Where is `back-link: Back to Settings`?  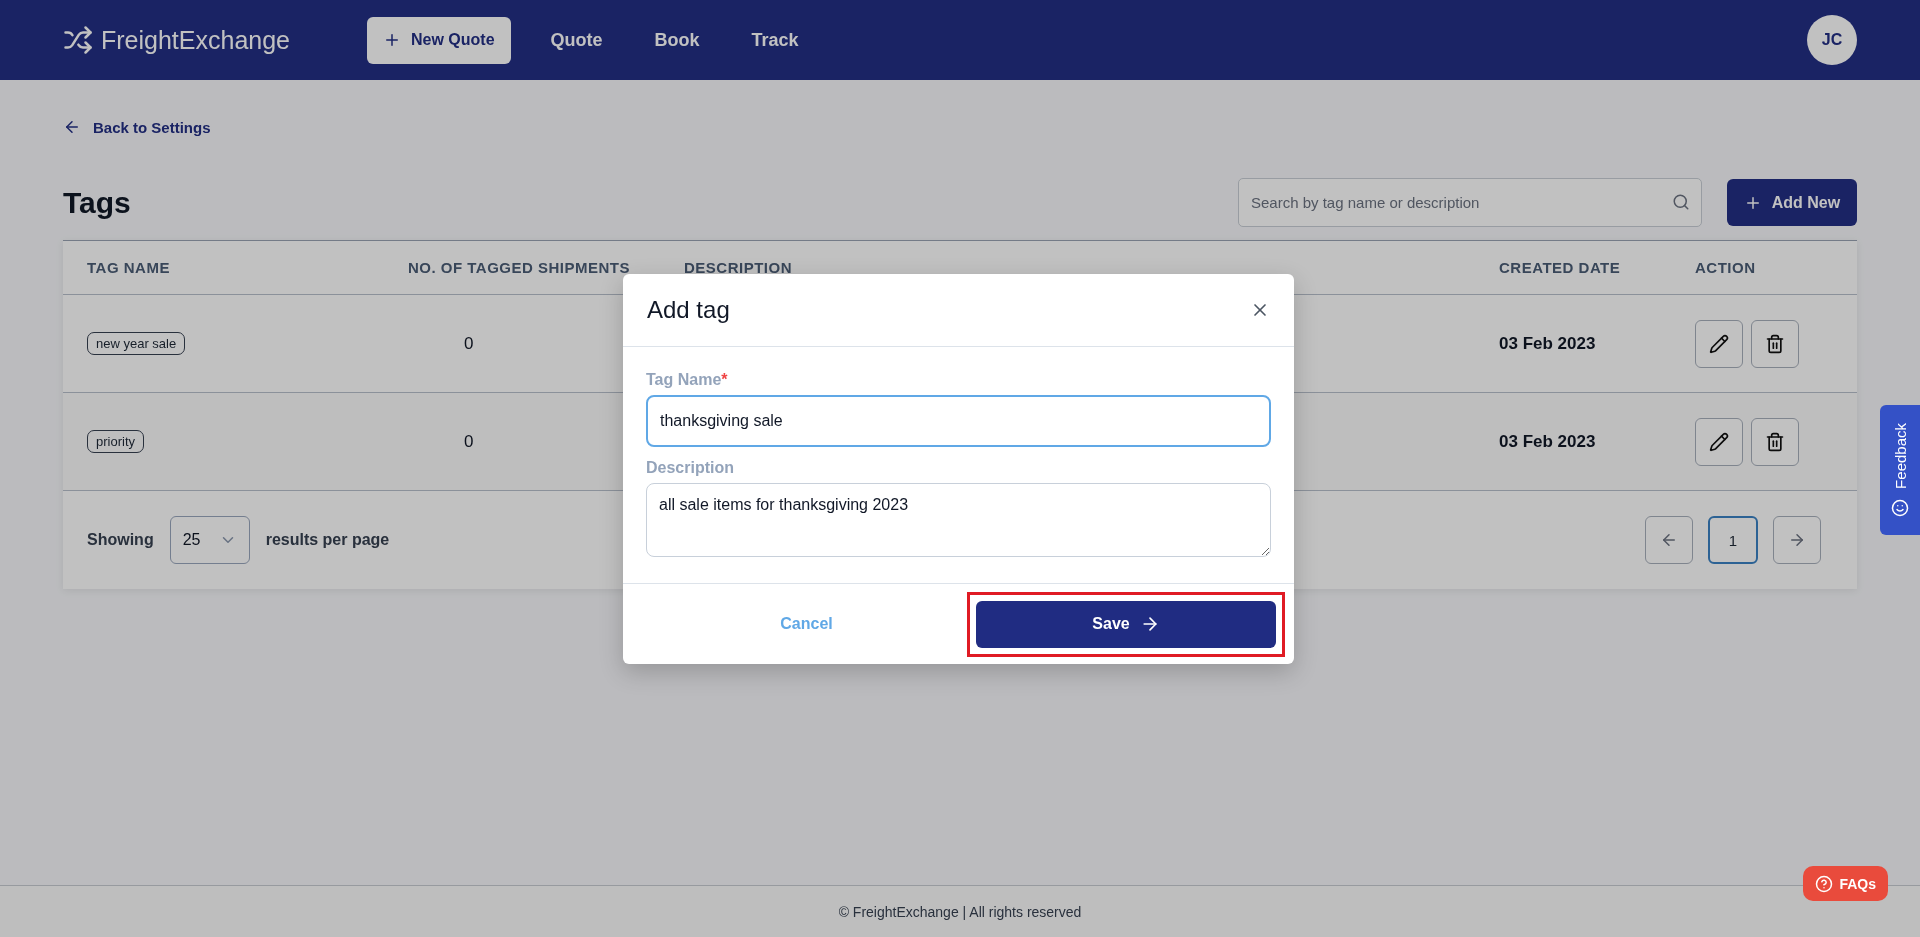 back-link: Back to Settings is located at coordinates (137, 127).